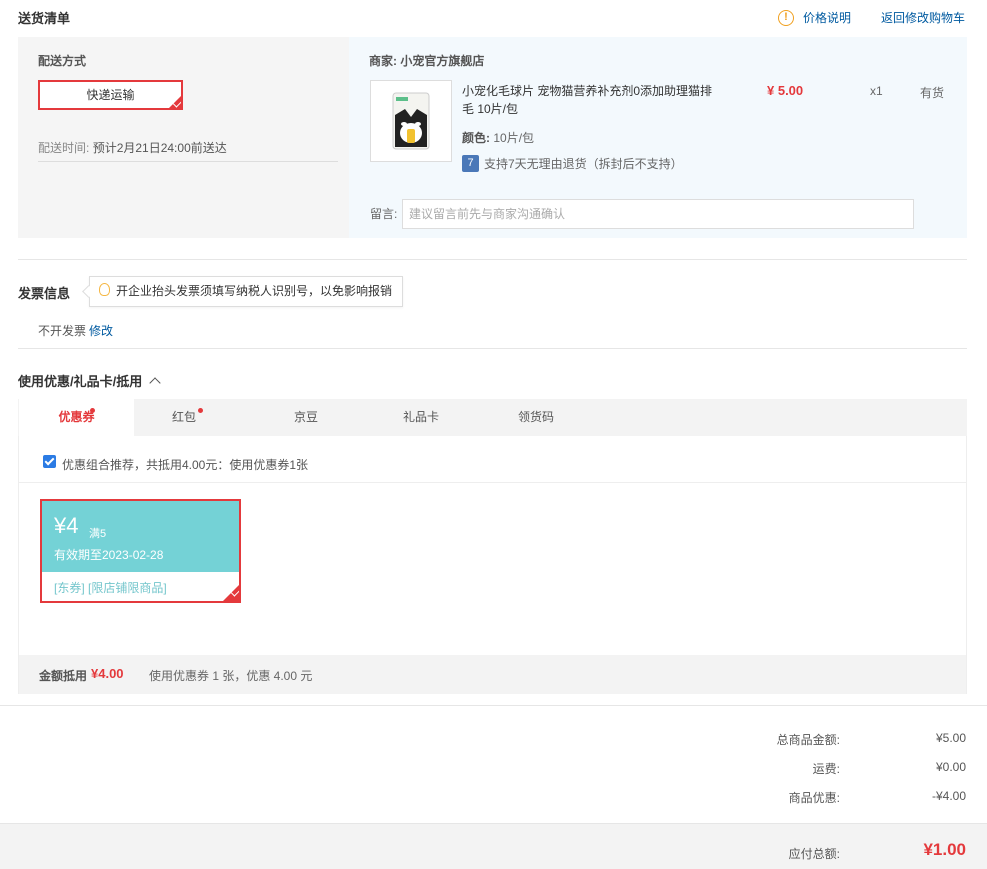 The image size is (987, 869). What do you see at coordinates (827, 18) in the screenshot?
I see `price-info-label: 价格说明` at bounding box center [827, 18].